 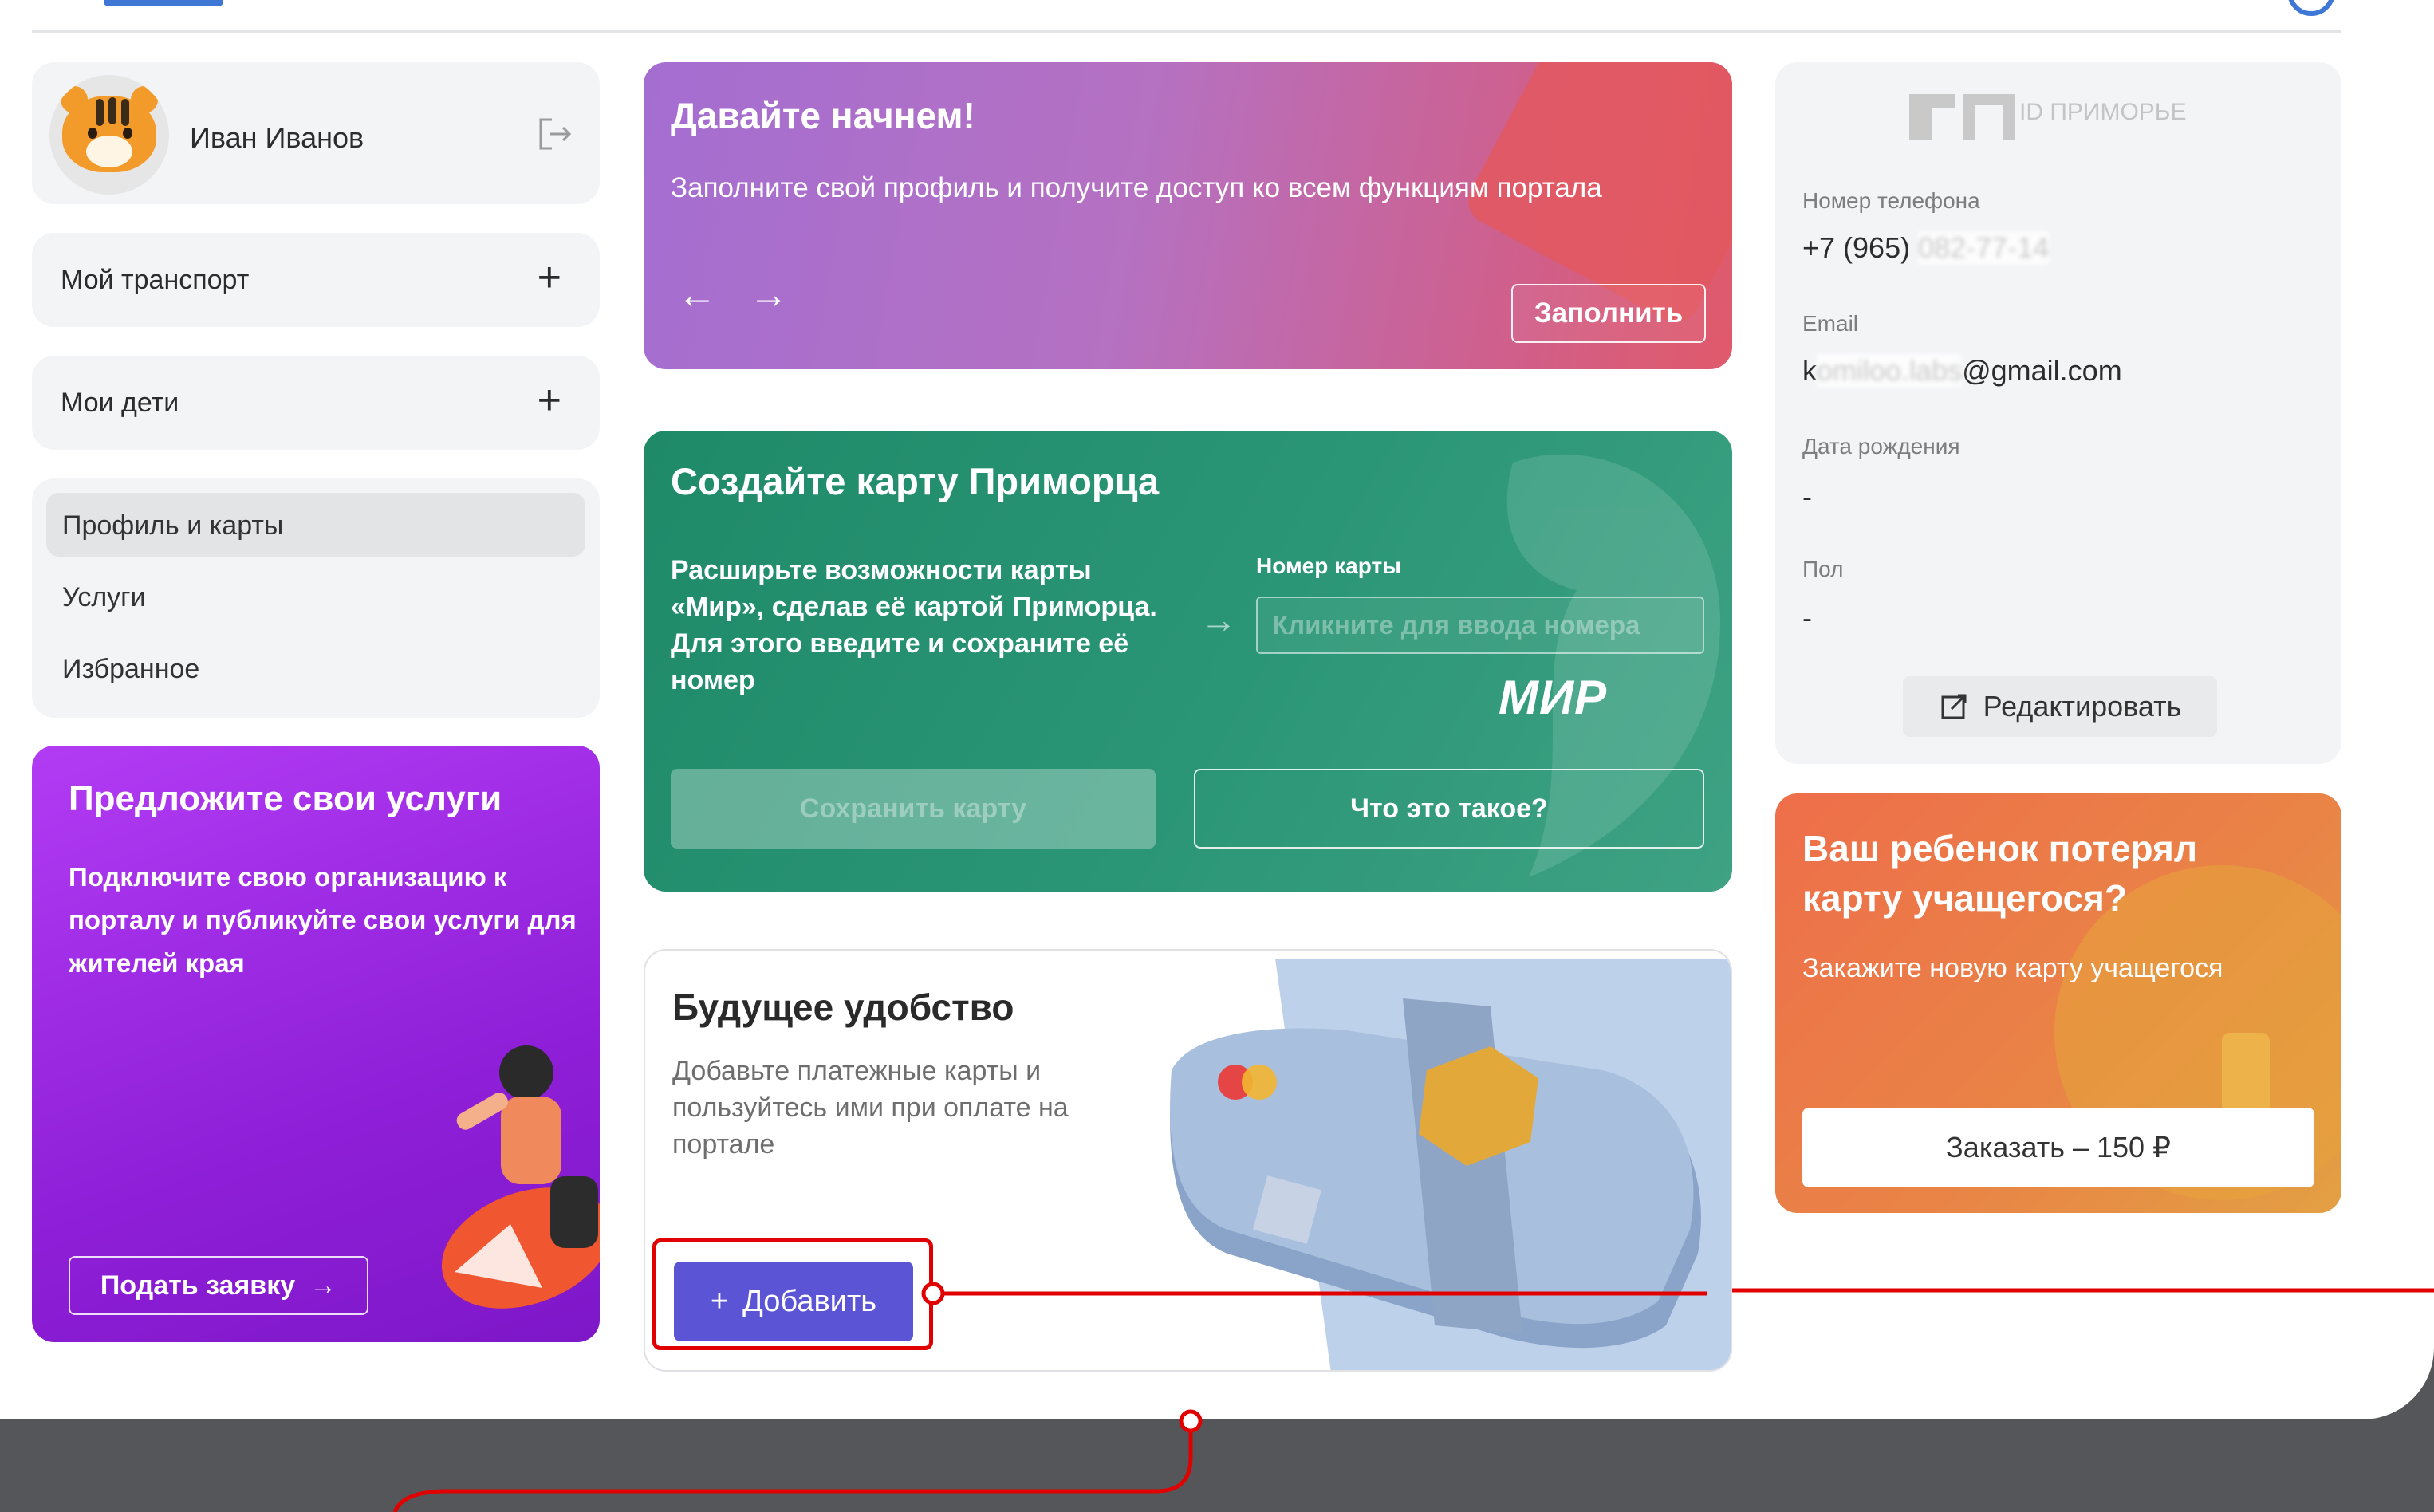 I want to click on user-card: Иван Иванов, so click(x=316, y=133).